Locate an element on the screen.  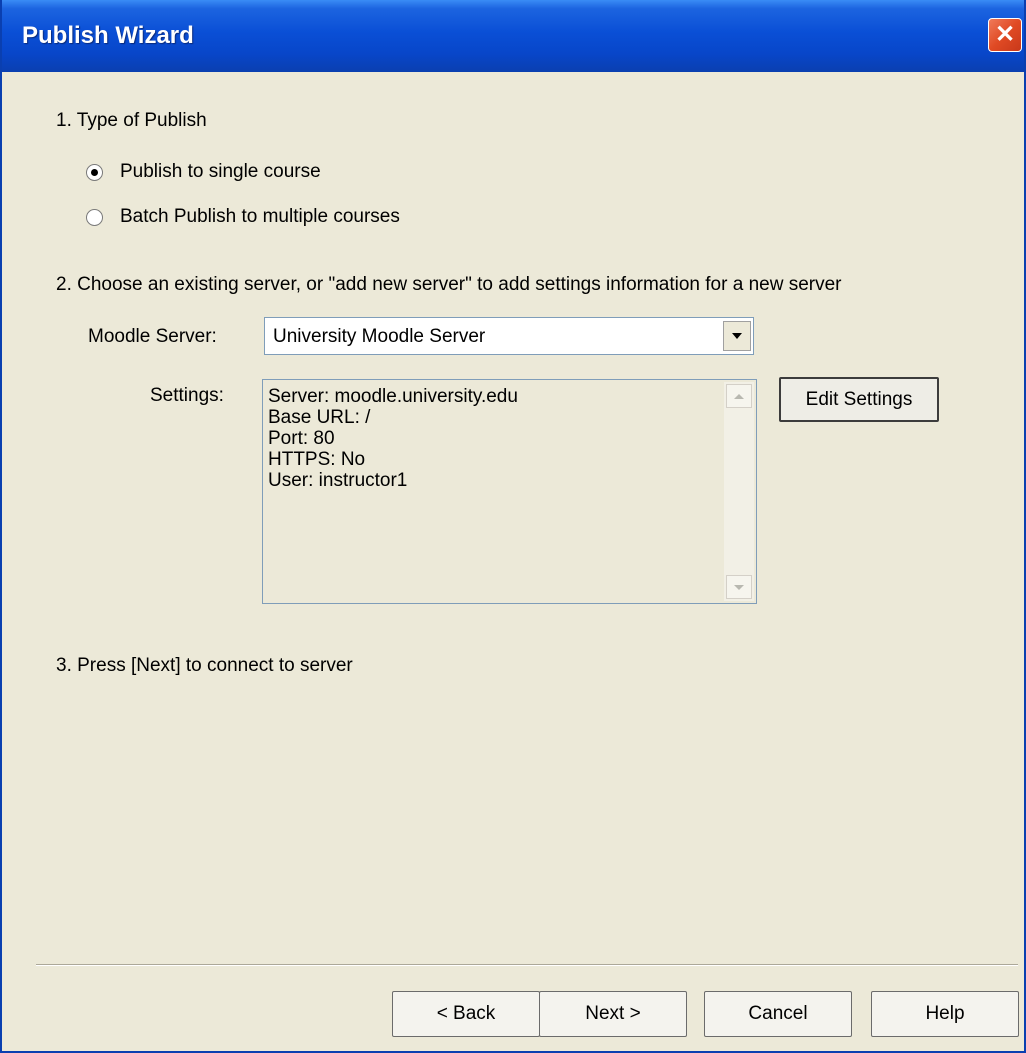
radio-label-single-course: Publish to single course is located at coordinates (220, 172).